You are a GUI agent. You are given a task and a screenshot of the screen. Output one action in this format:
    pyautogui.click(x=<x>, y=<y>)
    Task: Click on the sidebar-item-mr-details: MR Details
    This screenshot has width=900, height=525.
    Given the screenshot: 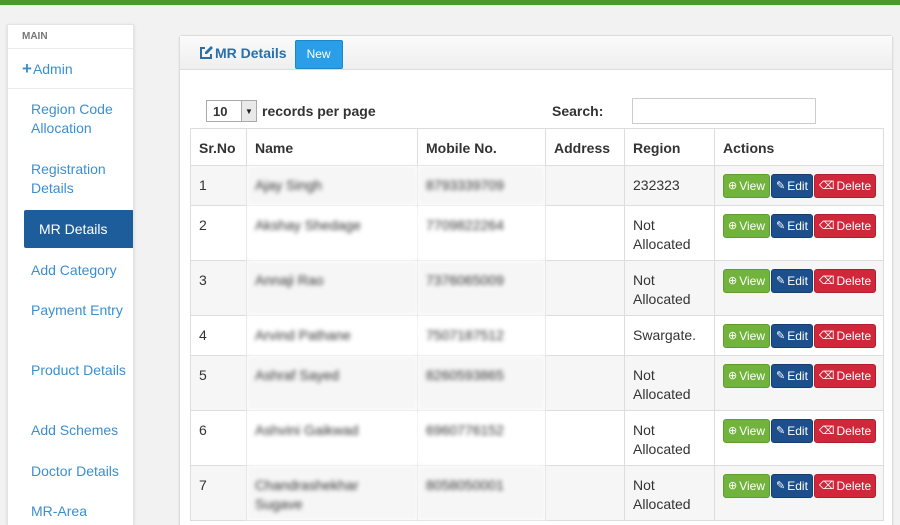 What is the action you would take?
    pyautogui.click(x=78, y=229)
    